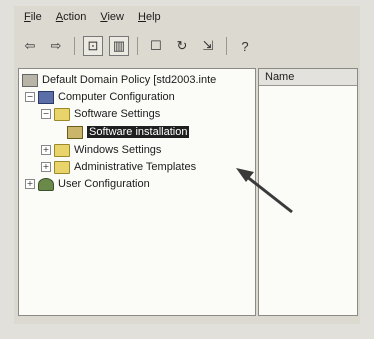  I want to click on properties-icon: ☐, so click(156, 46).